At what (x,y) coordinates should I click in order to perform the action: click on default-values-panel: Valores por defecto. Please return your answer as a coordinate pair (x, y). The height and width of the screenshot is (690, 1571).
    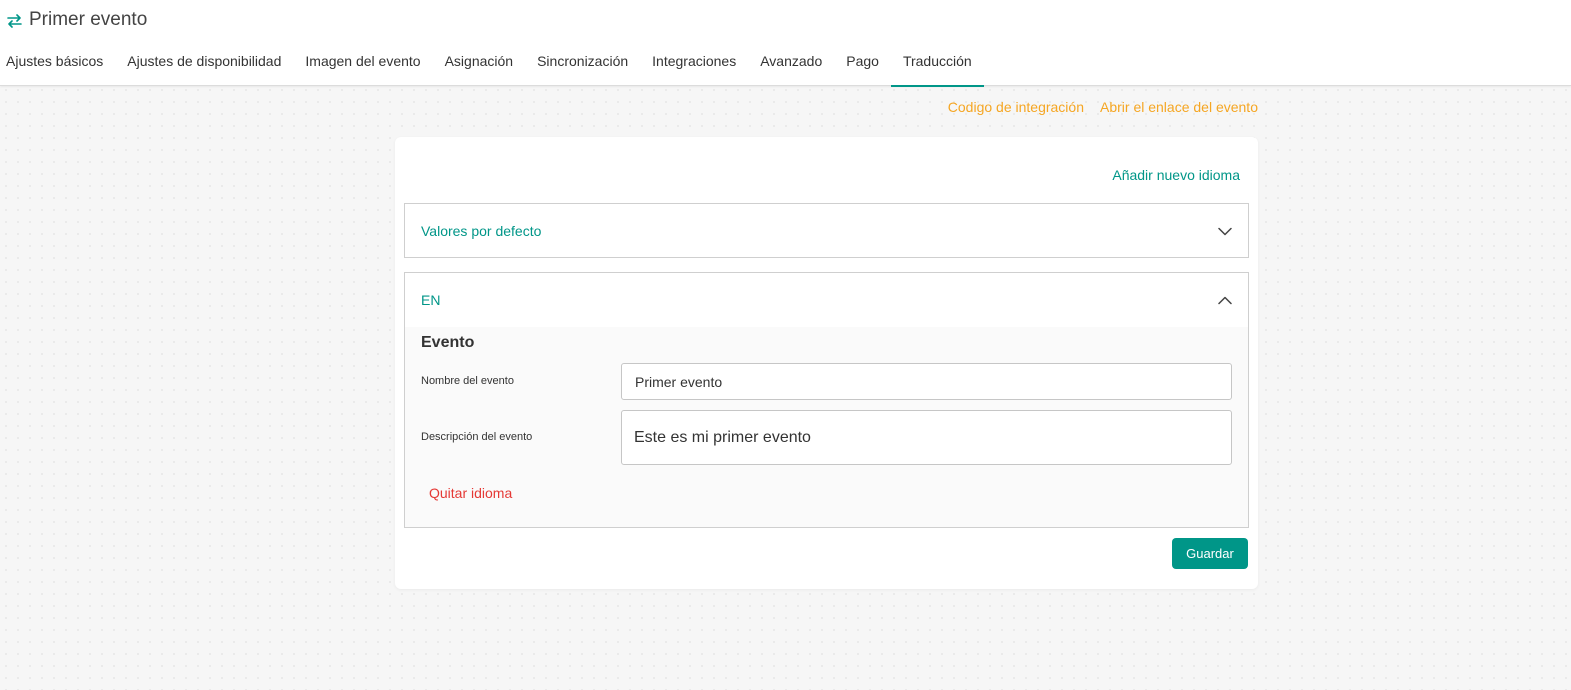
    Looking at the image, I should click on (826, 230).